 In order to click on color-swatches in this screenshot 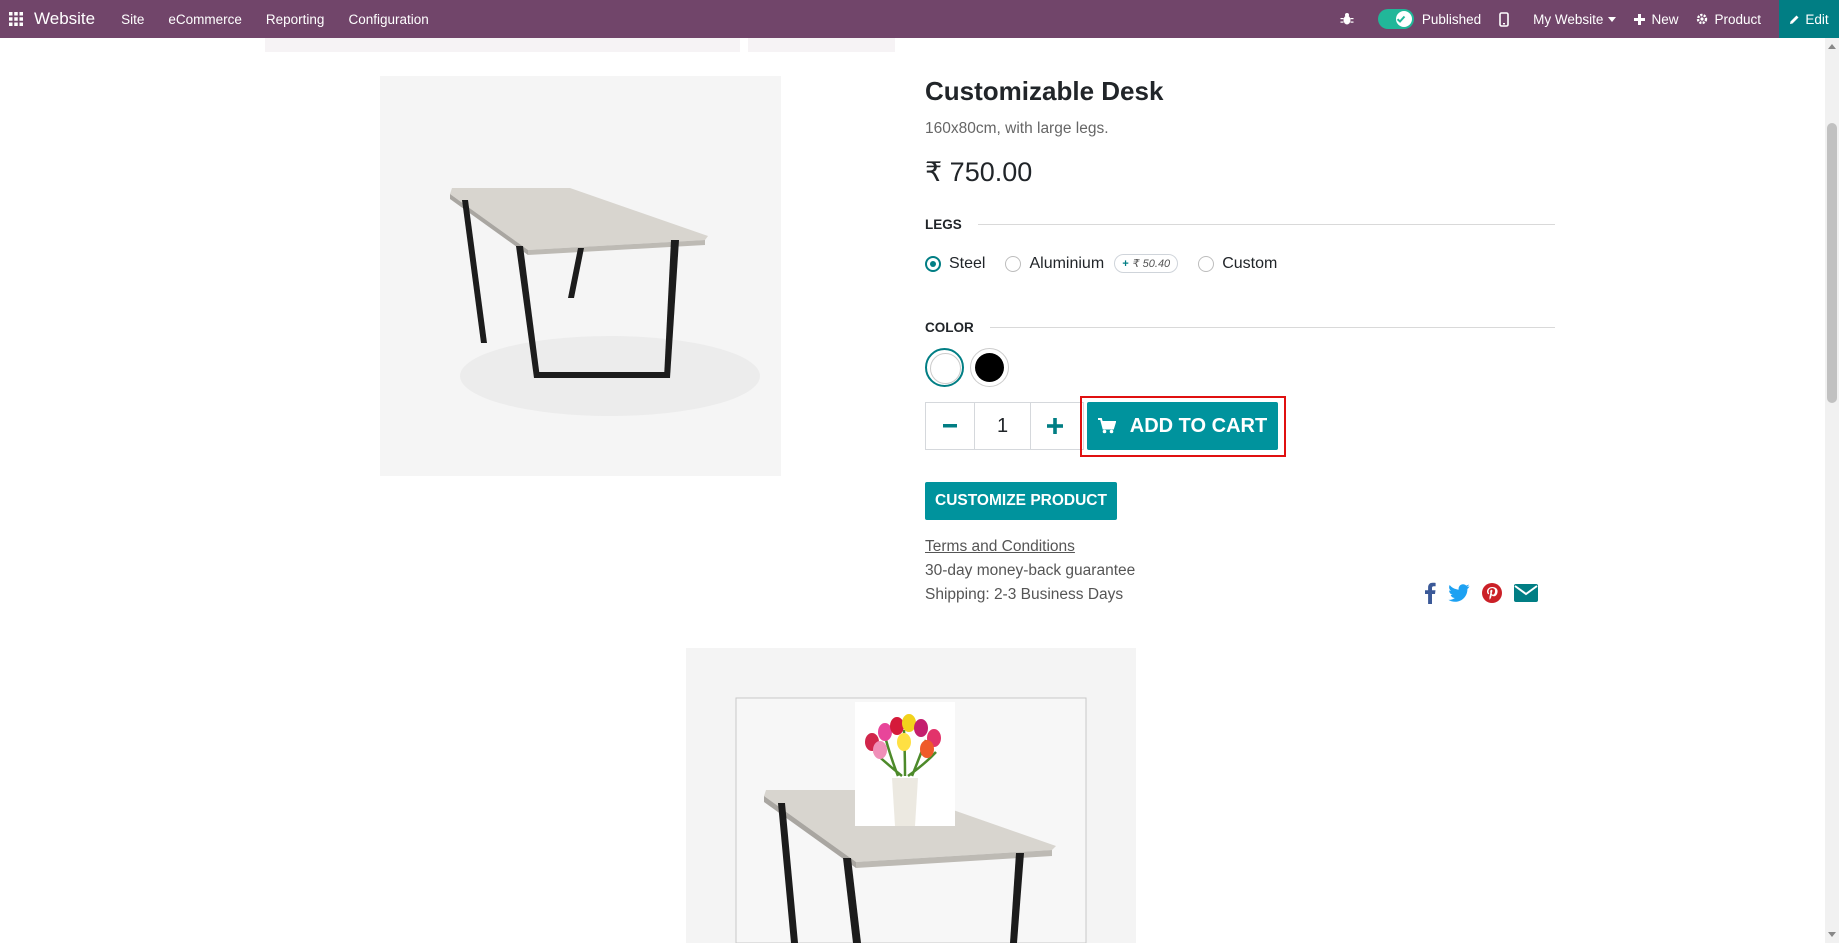, I will do `click(970, 367)`.